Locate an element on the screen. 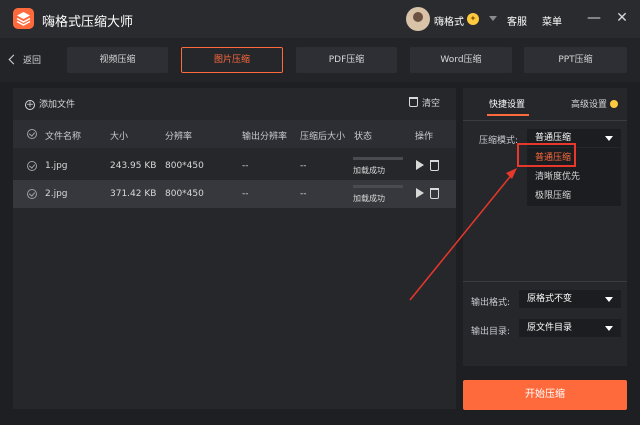  file-toolbar: + 添加文件 清空 is located at coordinates (234, 103).